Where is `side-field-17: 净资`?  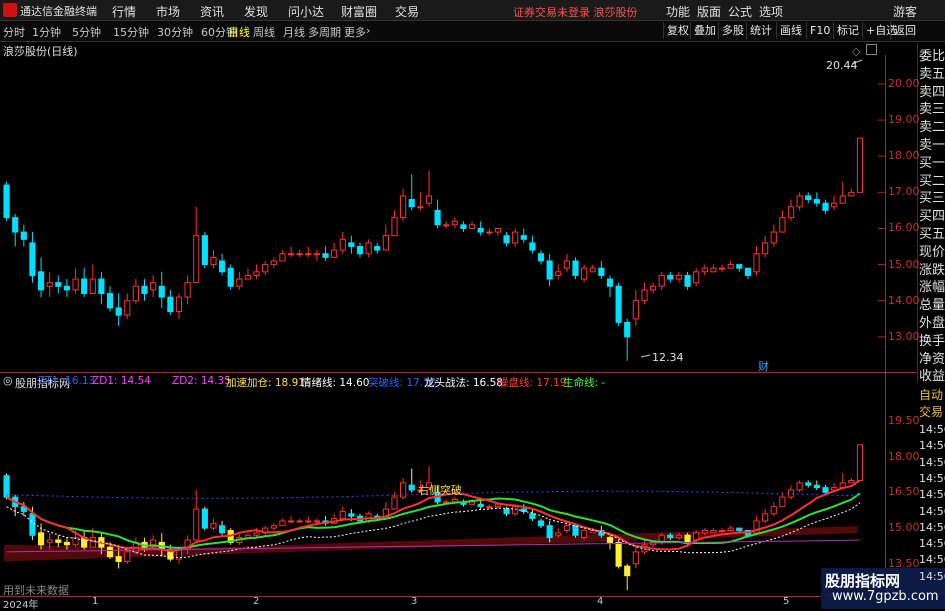
side-field-17: 净资 is located at coordinates (932, 359).